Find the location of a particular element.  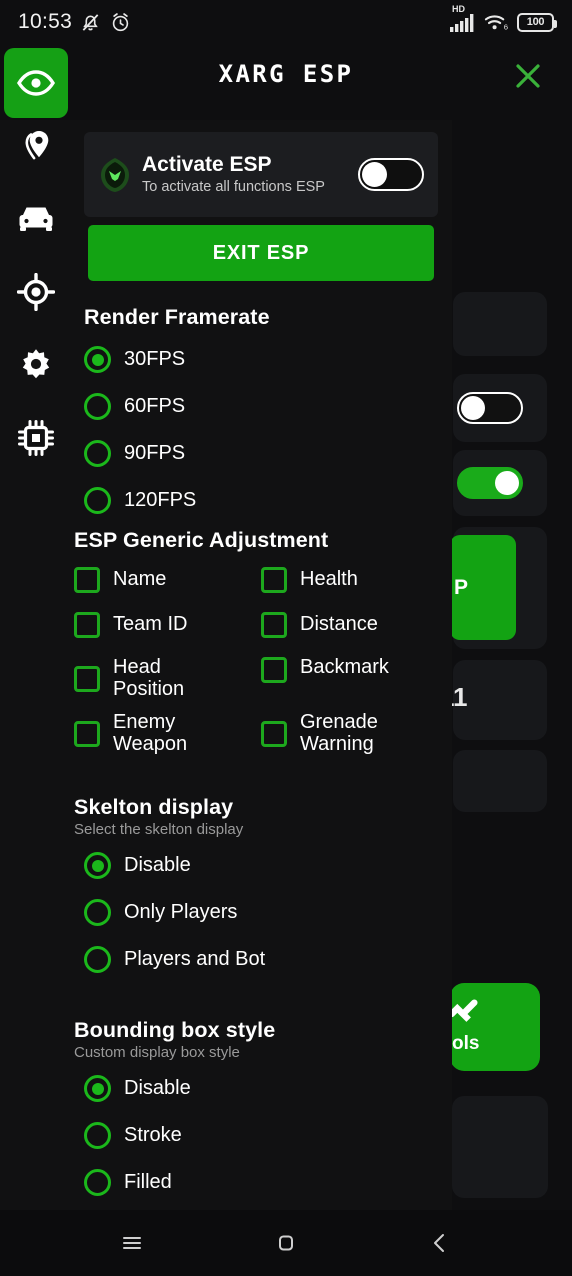

activate-esp-title: Activate ESP is located at coordinates (207, 165).